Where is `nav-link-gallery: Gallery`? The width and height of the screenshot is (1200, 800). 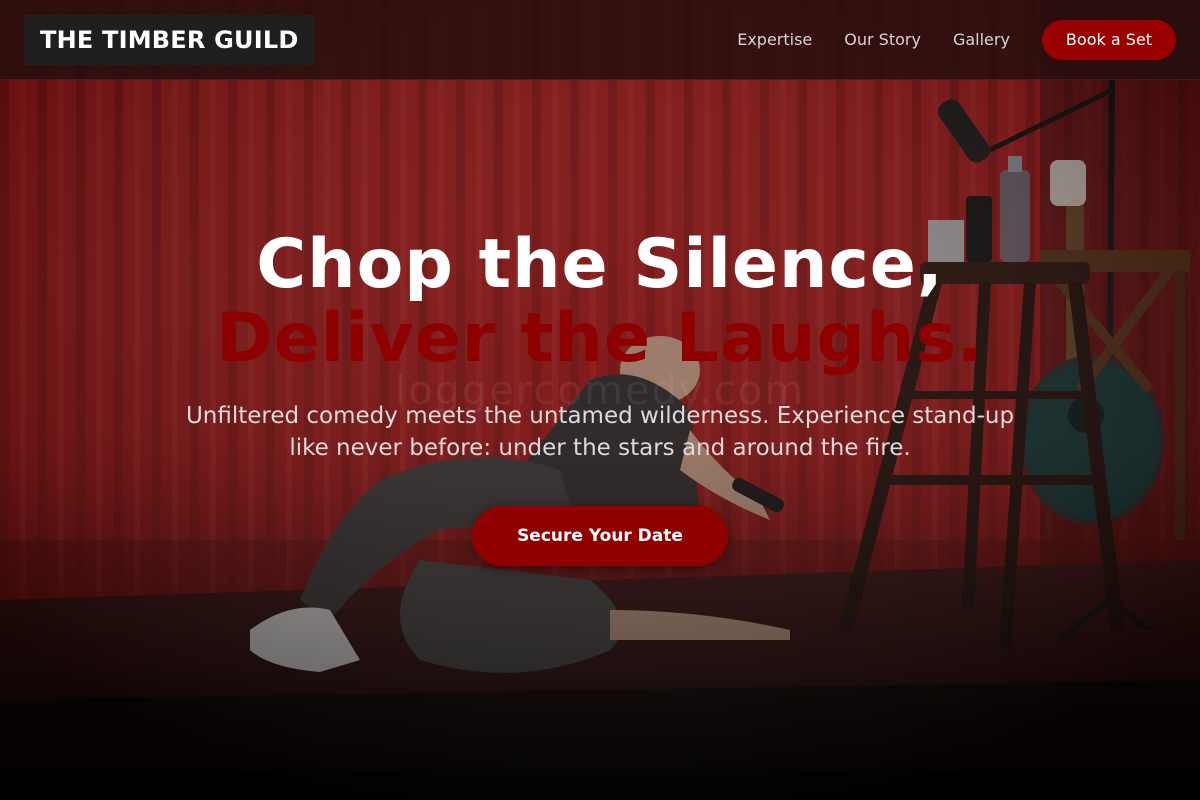 nav-link-gallery: Gallery is located at coordinates (981, 40).